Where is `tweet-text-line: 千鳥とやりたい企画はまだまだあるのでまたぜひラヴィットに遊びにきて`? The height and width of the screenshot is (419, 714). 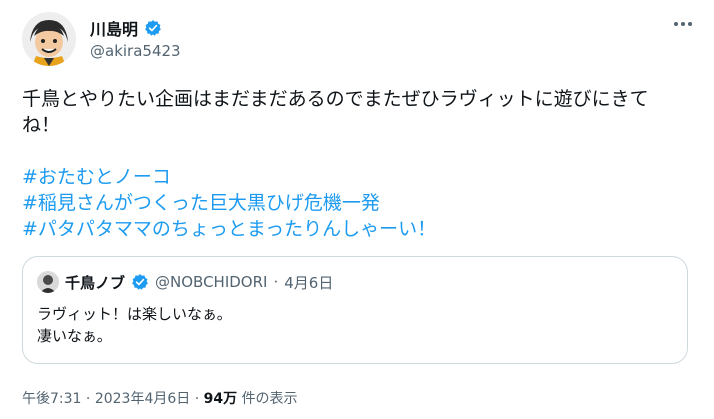 tweet-text-line: 千鳥とやりたい企画はまだまだあるのでまたぜひラヴィットに遊びにきて is located at coordinates (335, 99).